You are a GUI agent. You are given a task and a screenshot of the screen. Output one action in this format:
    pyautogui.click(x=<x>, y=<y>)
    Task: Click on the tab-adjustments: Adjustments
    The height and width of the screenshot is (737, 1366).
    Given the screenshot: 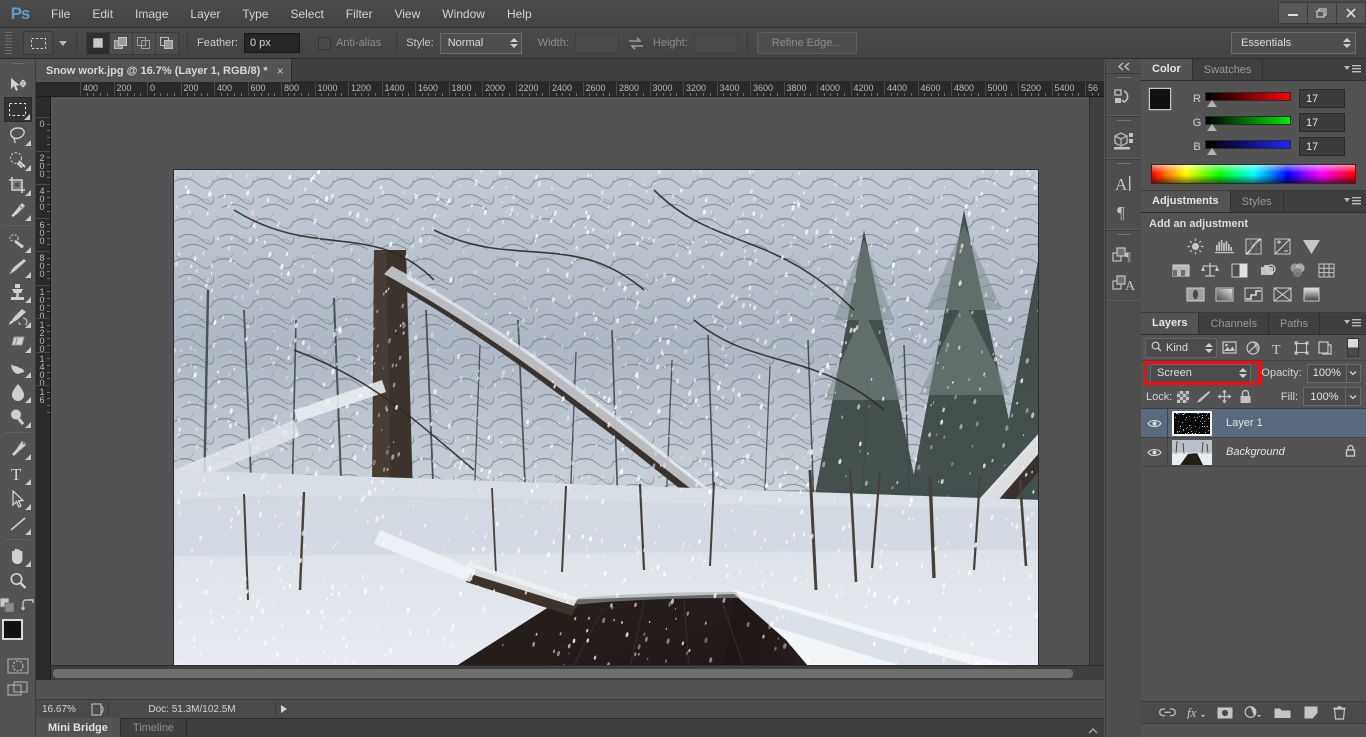 What is the action you would take?
    pyautogui.click(x=1186, y=201)
    